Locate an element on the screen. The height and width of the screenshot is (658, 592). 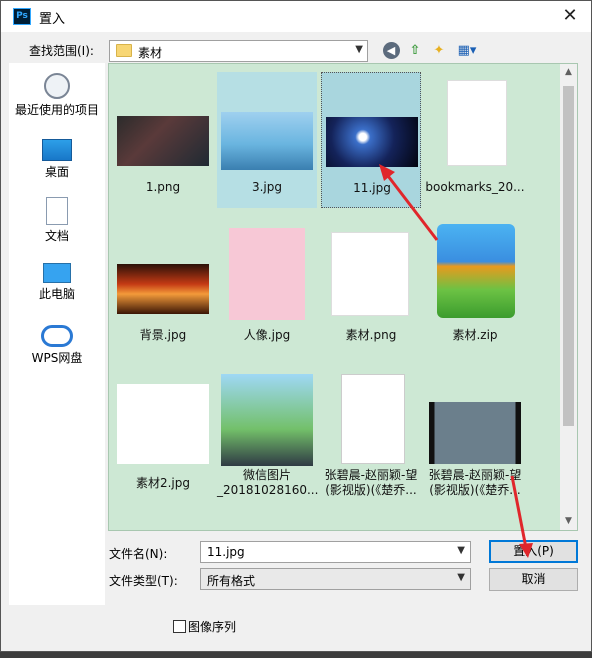
places-bar: 最近使用的项目 桌面 文档 此电脑 WPS网盘 is located at coordinates (57, 334).